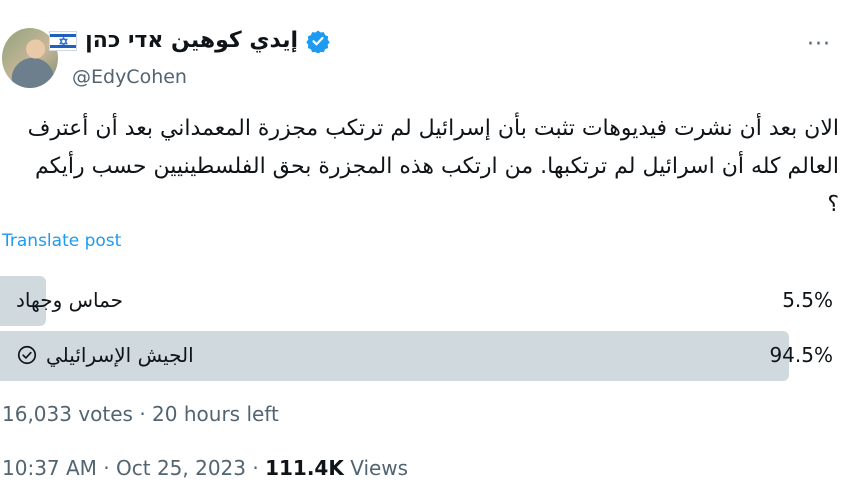 Image resolution: width=855 pixels, height=488 pixels. I want to click on views-count: 111.4K, so click(304, 468).